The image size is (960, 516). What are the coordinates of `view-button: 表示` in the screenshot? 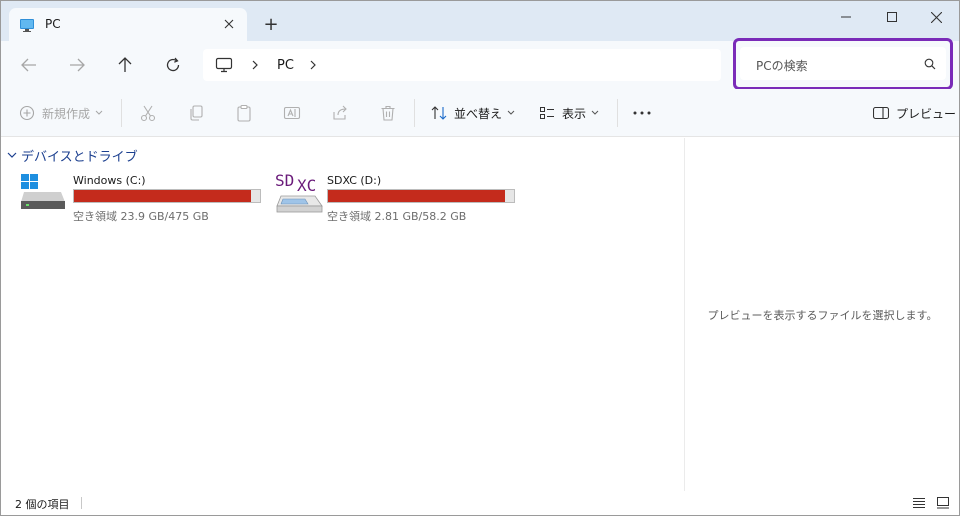 It's located at (569, 113).